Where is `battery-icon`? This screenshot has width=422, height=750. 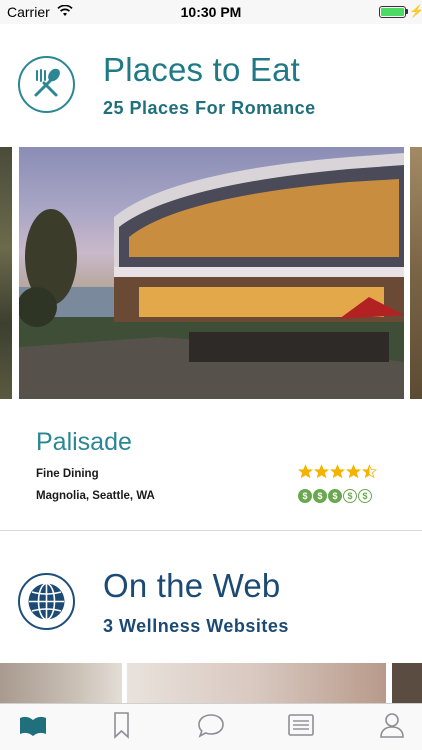
battery-icon is located at coordinates (392, 12).